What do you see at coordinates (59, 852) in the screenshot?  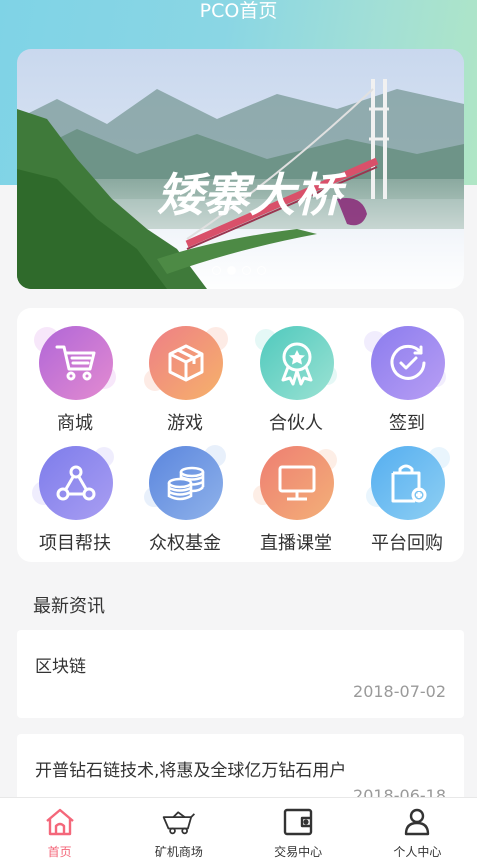 I see `tab-label: 首页` at bounding box center [59, 852].